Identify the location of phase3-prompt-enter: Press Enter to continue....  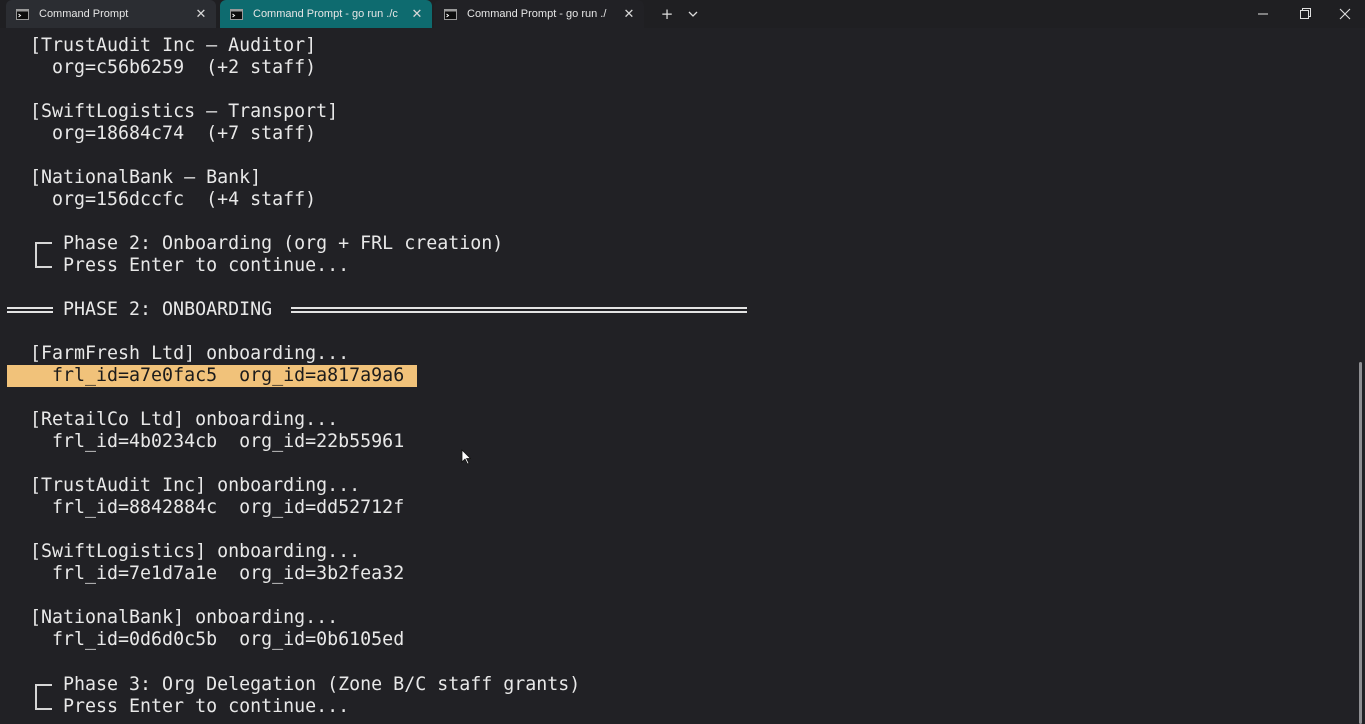
(206, 706).